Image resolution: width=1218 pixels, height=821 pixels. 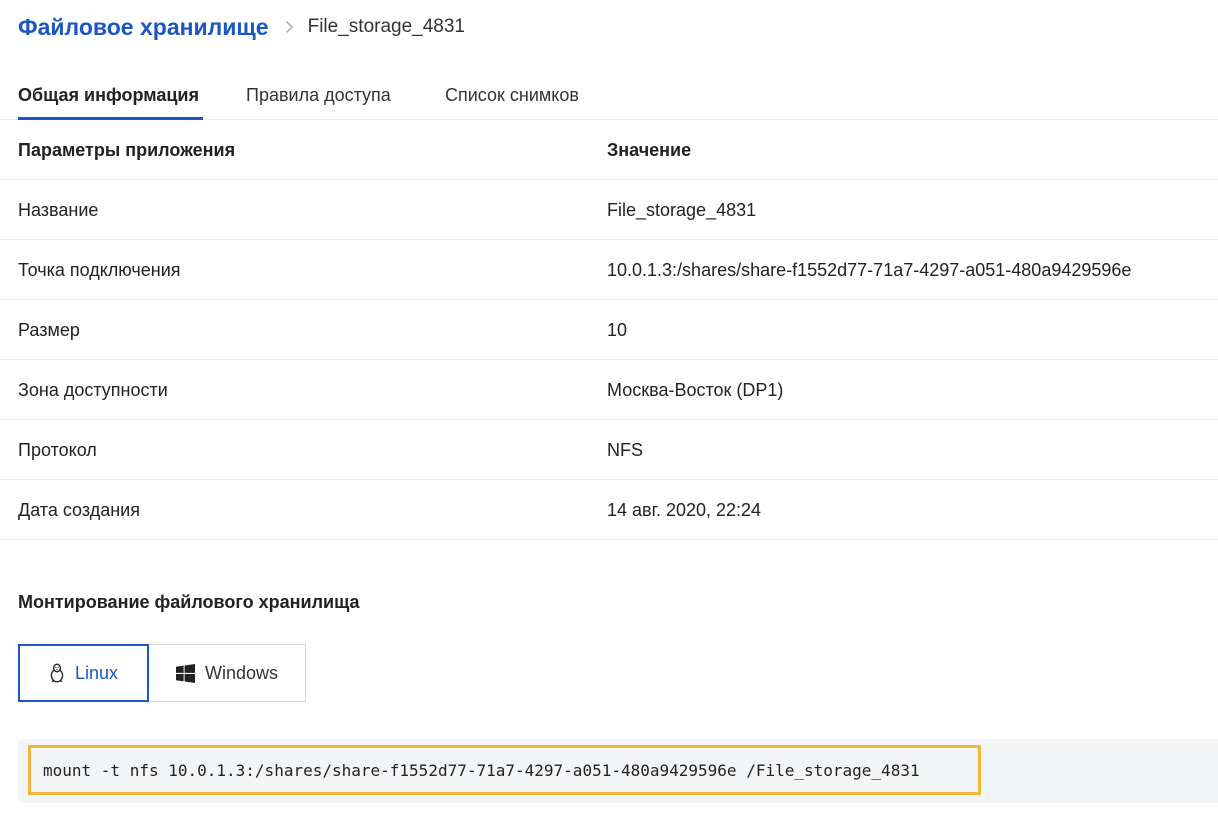 I want to click on row-value: Москва-Восток (DP1), so click(x=695, y=390).